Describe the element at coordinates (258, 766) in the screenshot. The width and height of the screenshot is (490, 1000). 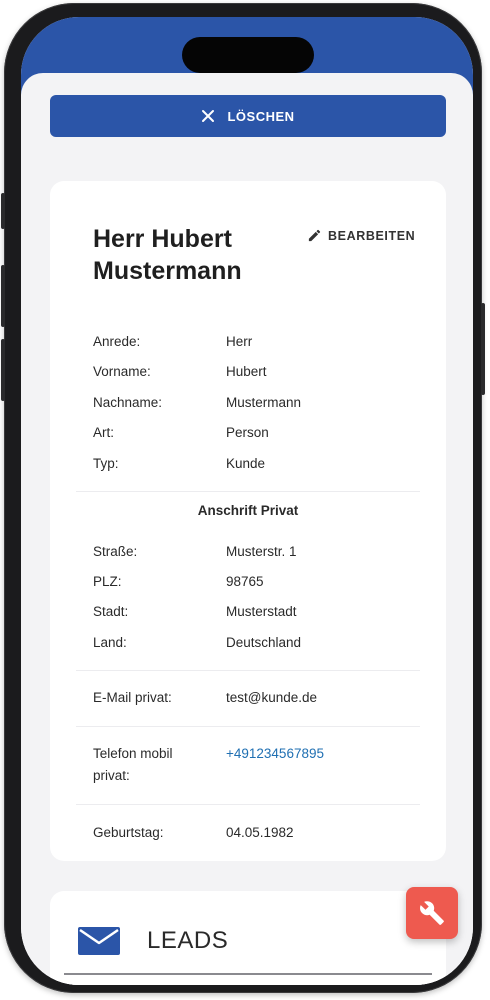
I see `field-row-phone: Telefon mobil privat: +491234567895` at that location.